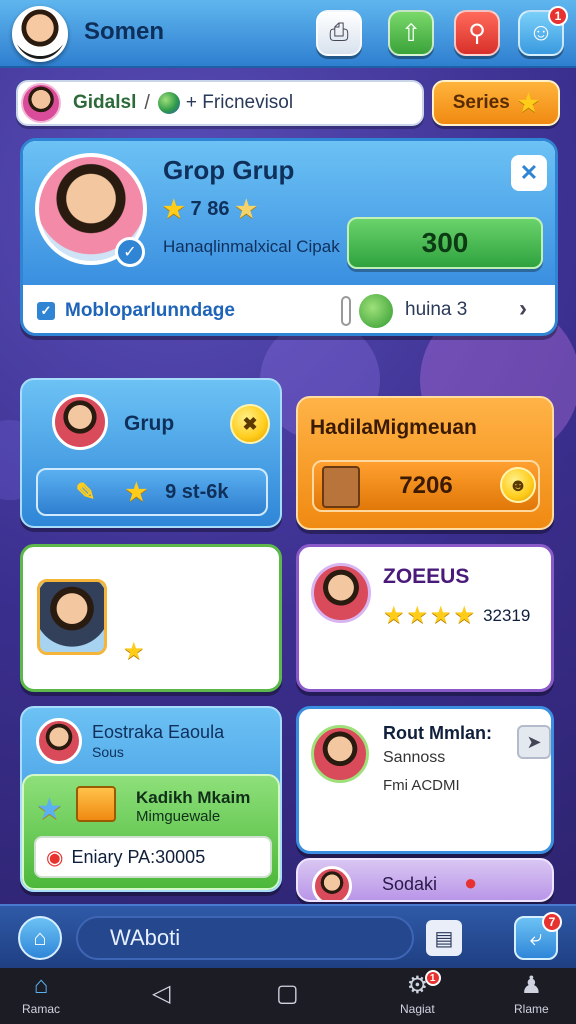  What do you see at coordinates (80, 422) in the screenshot?
I see `group-avatar` at bounding box center [80, 422].